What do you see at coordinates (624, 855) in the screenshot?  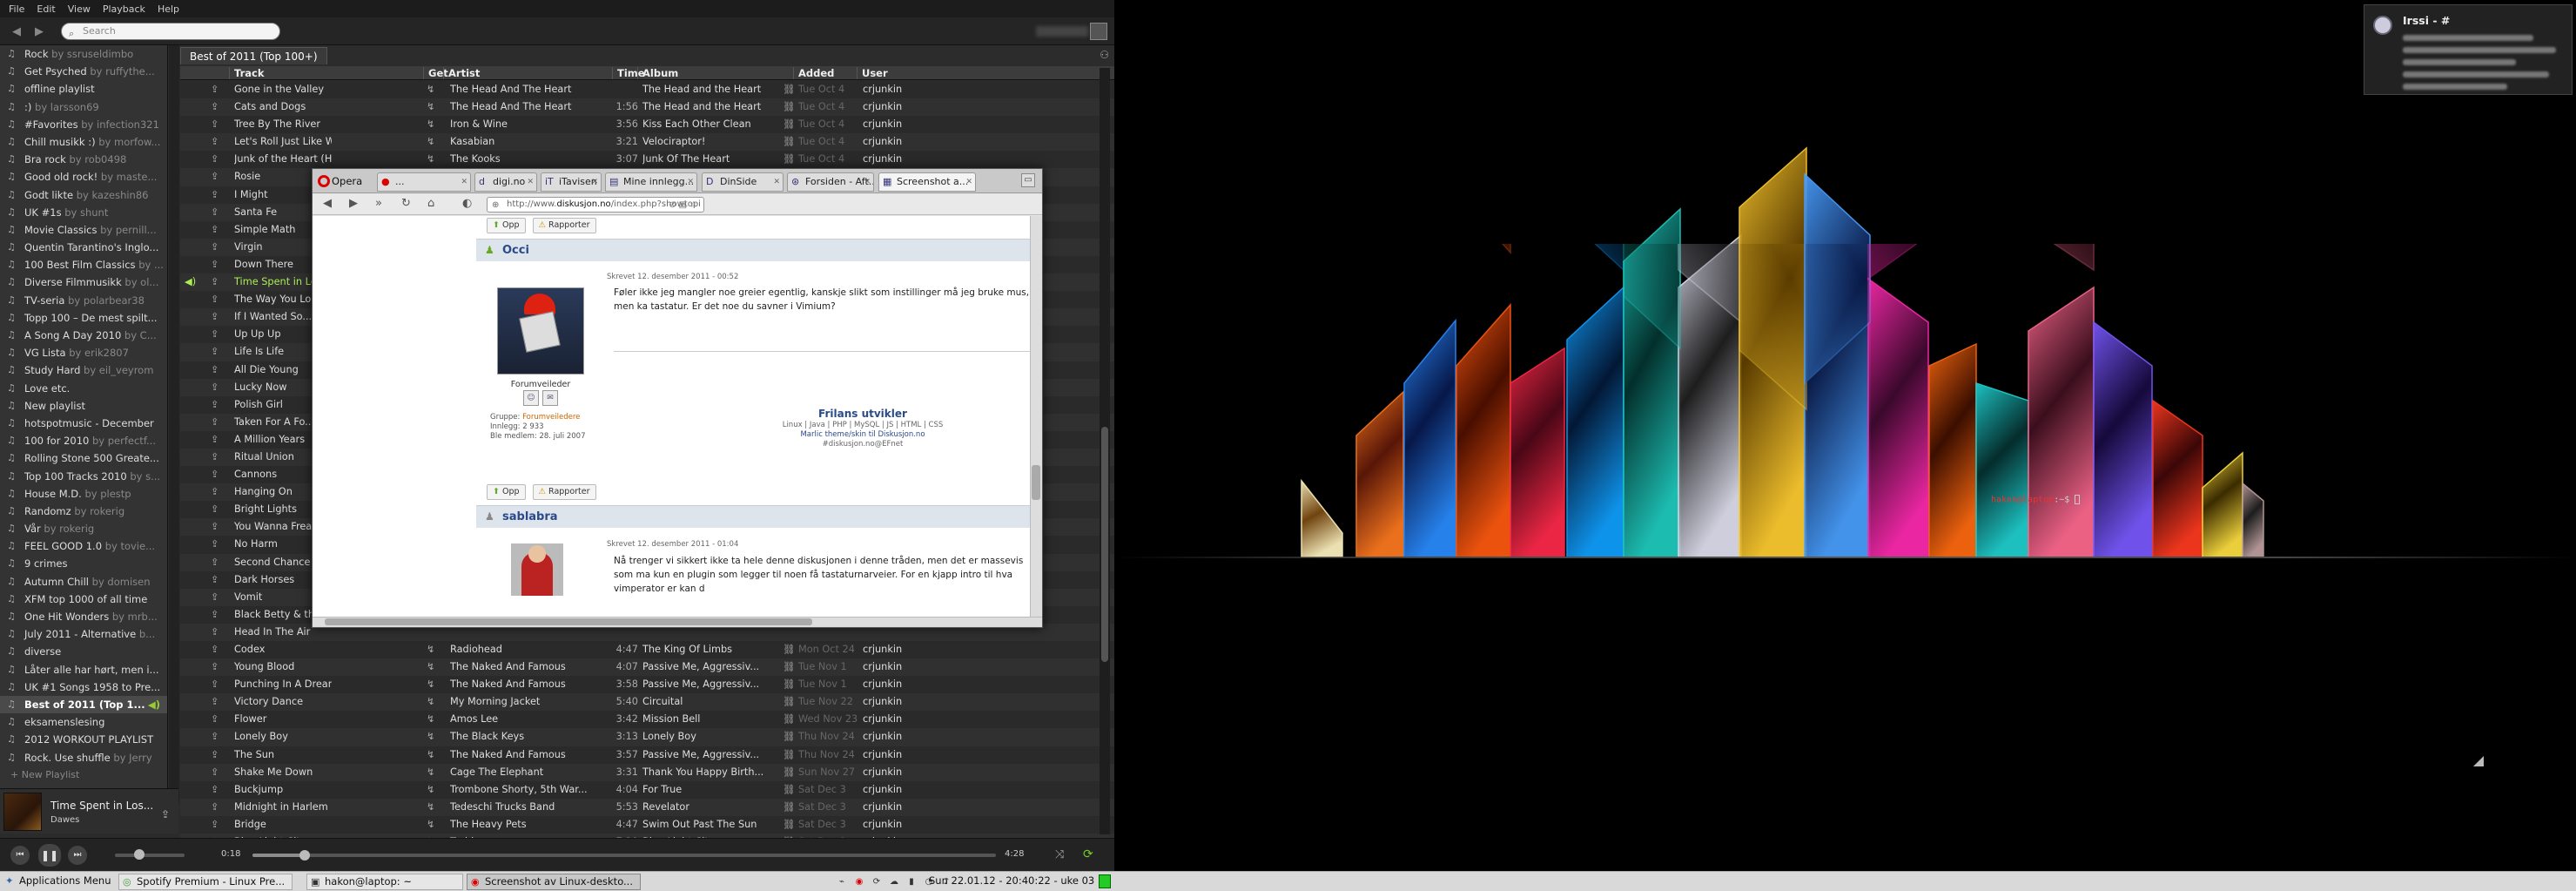 I see `seek-bar` at bounding box center [624, 855].